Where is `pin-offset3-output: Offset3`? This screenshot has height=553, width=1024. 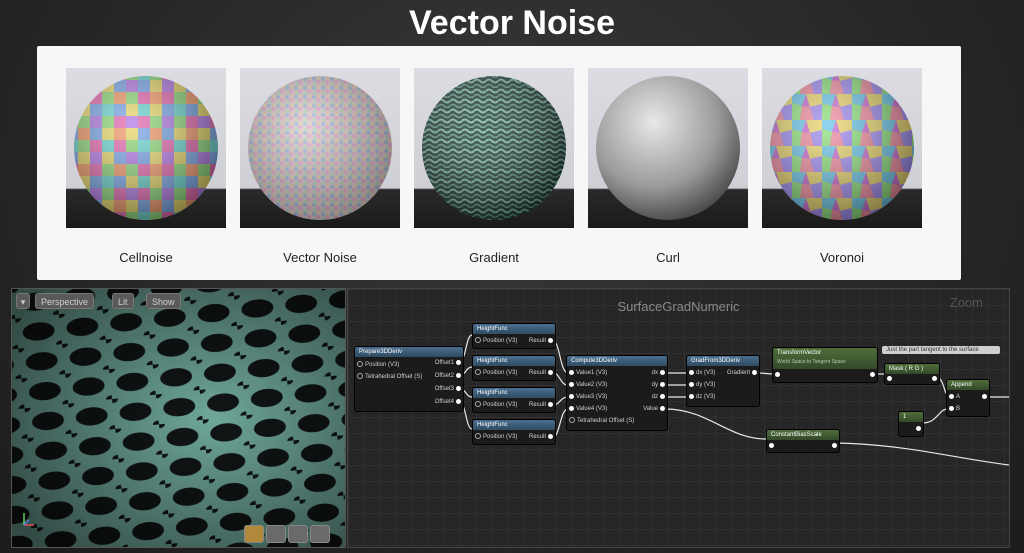 pin-offset3-output: Offset3 is located at coordinates (449, 389).